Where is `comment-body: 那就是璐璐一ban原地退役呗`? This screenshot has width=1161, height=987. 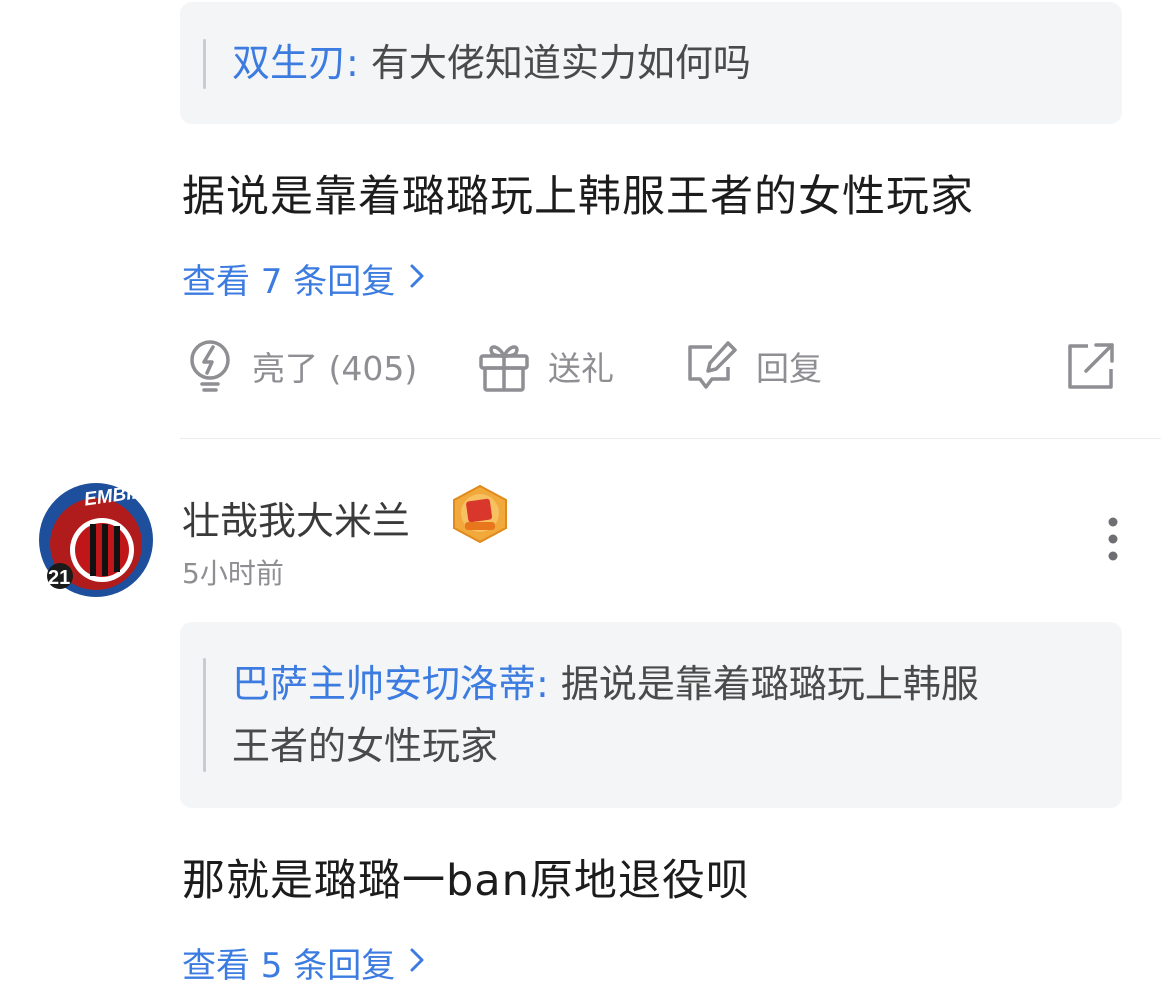
comment-body: 那就是璐璐一ban原地退役呗 is located at coordinates (466, 881).